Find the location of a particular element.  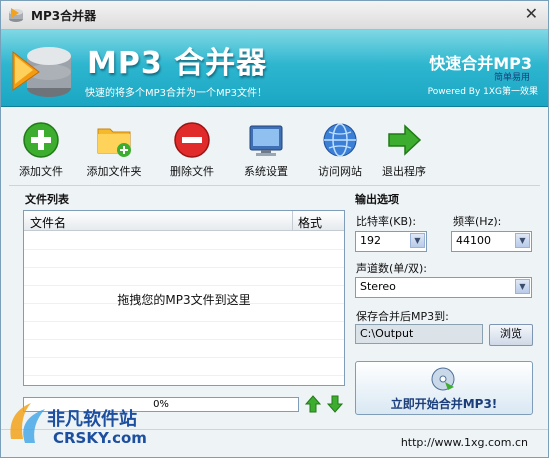

add-file-button: 添加文件 is located at coordinates (41, 150).